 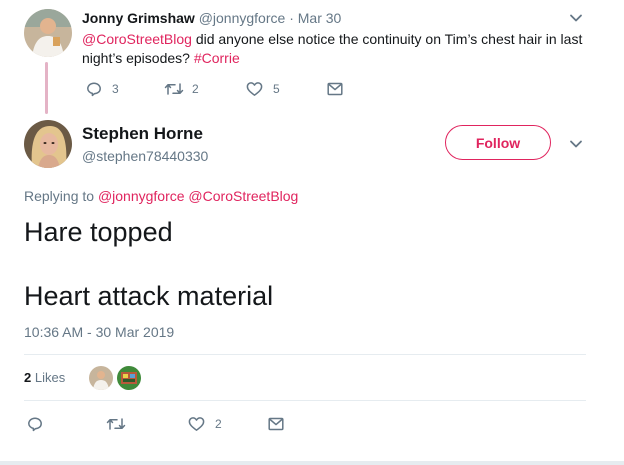 What do you see at coordinates (98, 232) in the screenshot?
I see `tweet-body-line-1: Hare topped` at bounding box center [98, 232].